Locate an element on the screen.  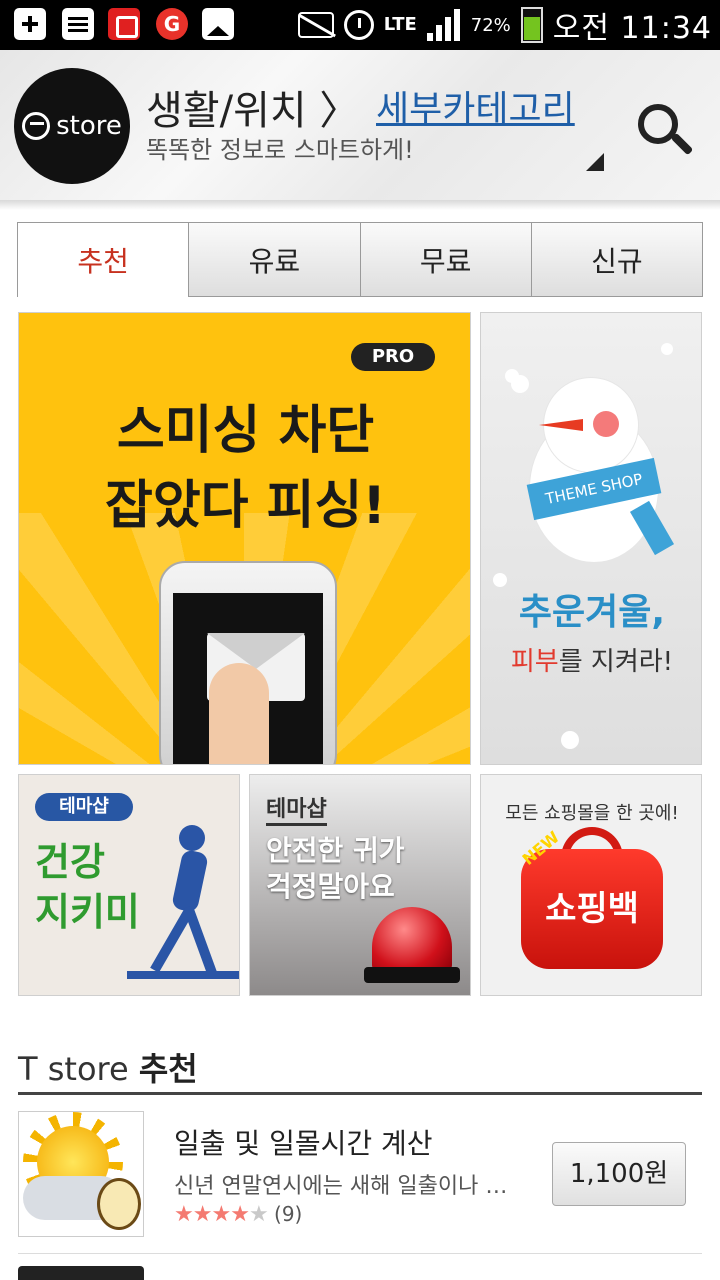
tstore-logo: store is located at coordinates (72, 126).